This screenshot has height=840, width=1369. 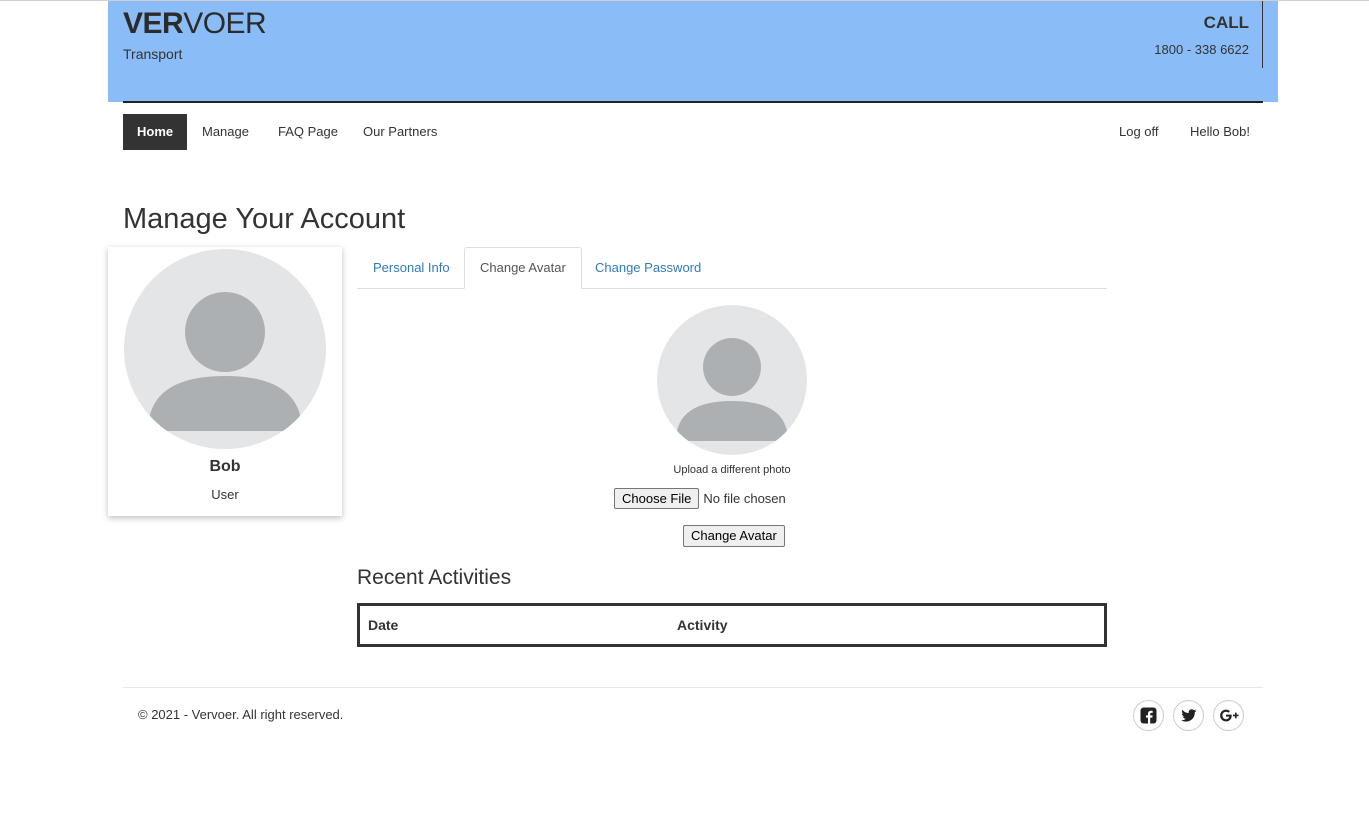 I want to click on nav-home: Home, so click(x=155, y=132).